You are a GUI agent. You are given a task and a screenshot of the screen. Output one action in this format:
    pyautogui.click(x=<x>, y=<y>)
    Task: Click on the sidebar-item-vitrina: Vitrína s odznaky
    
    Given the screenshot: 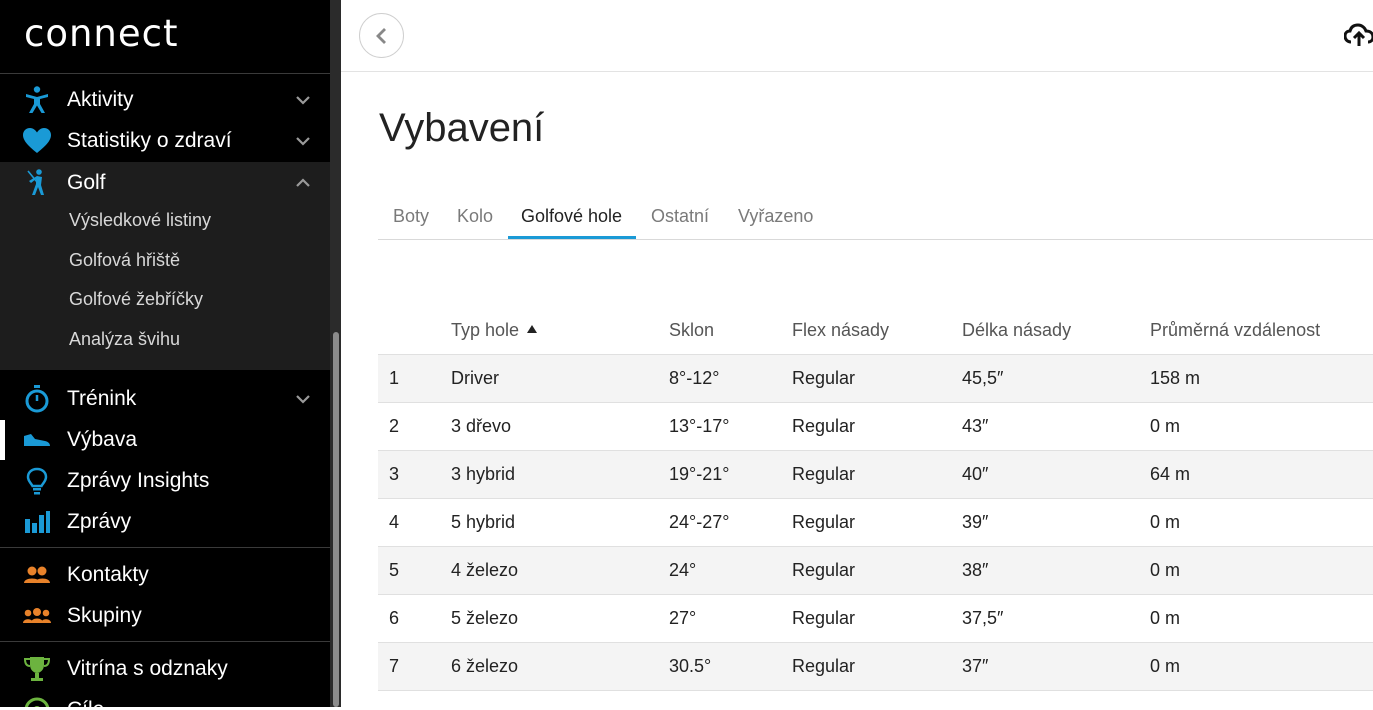 What is the action you would take?
    pyautogui.click(x=165, y=668)
    